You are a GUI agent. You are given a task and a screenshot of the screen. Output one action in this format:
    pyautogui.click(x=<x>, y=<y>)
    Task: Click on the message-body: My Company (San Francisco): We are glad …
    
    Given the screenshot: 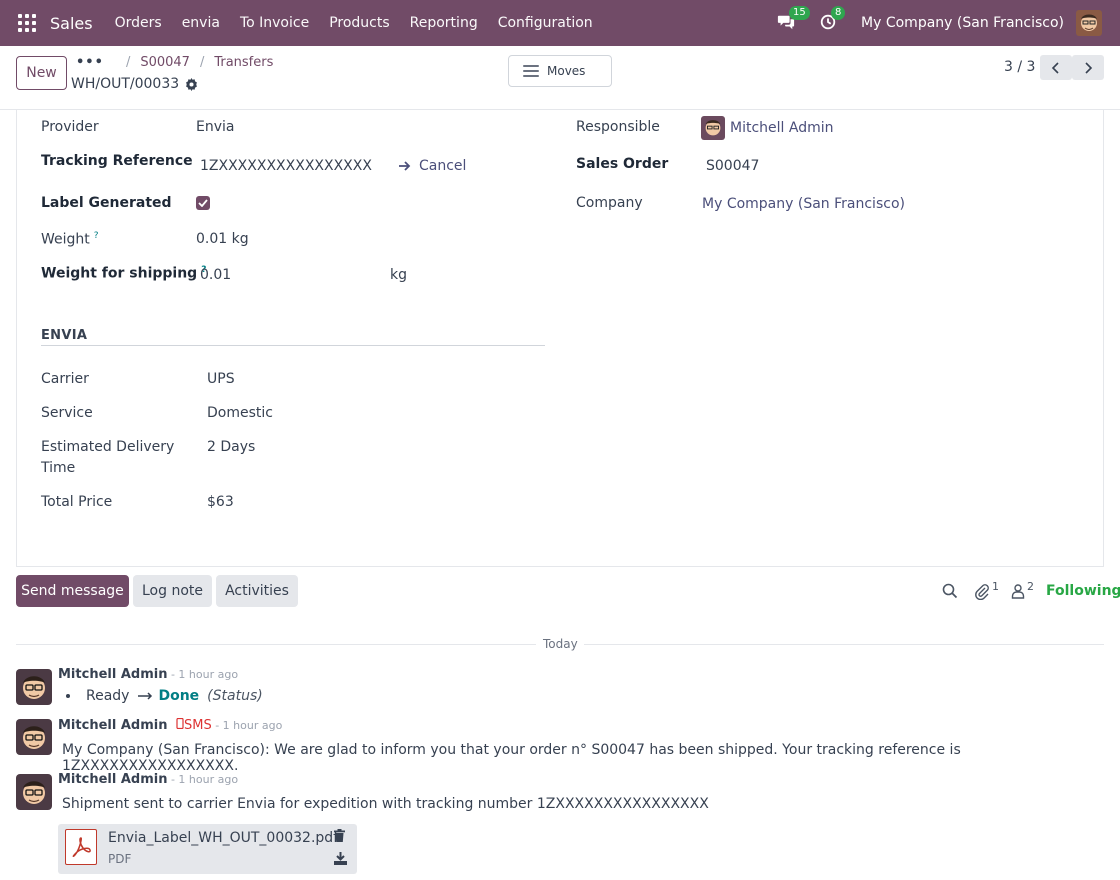 What is the action you would take?
    pyautogui.click(x=511, y=758)
    